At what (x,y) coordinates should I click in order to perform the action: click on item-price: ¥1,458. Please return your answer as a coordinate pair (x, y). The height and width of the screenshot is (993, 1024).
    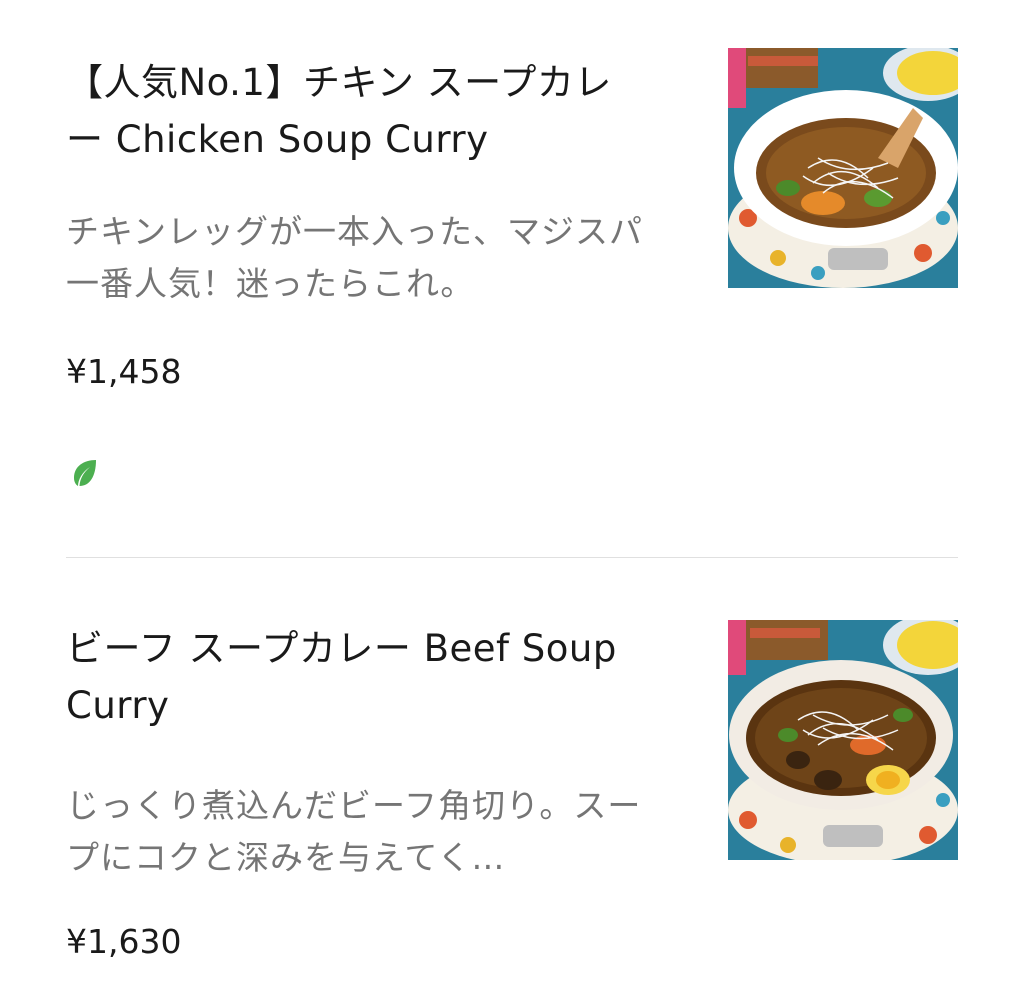
    Looking at the image, I should click on (124, 371).